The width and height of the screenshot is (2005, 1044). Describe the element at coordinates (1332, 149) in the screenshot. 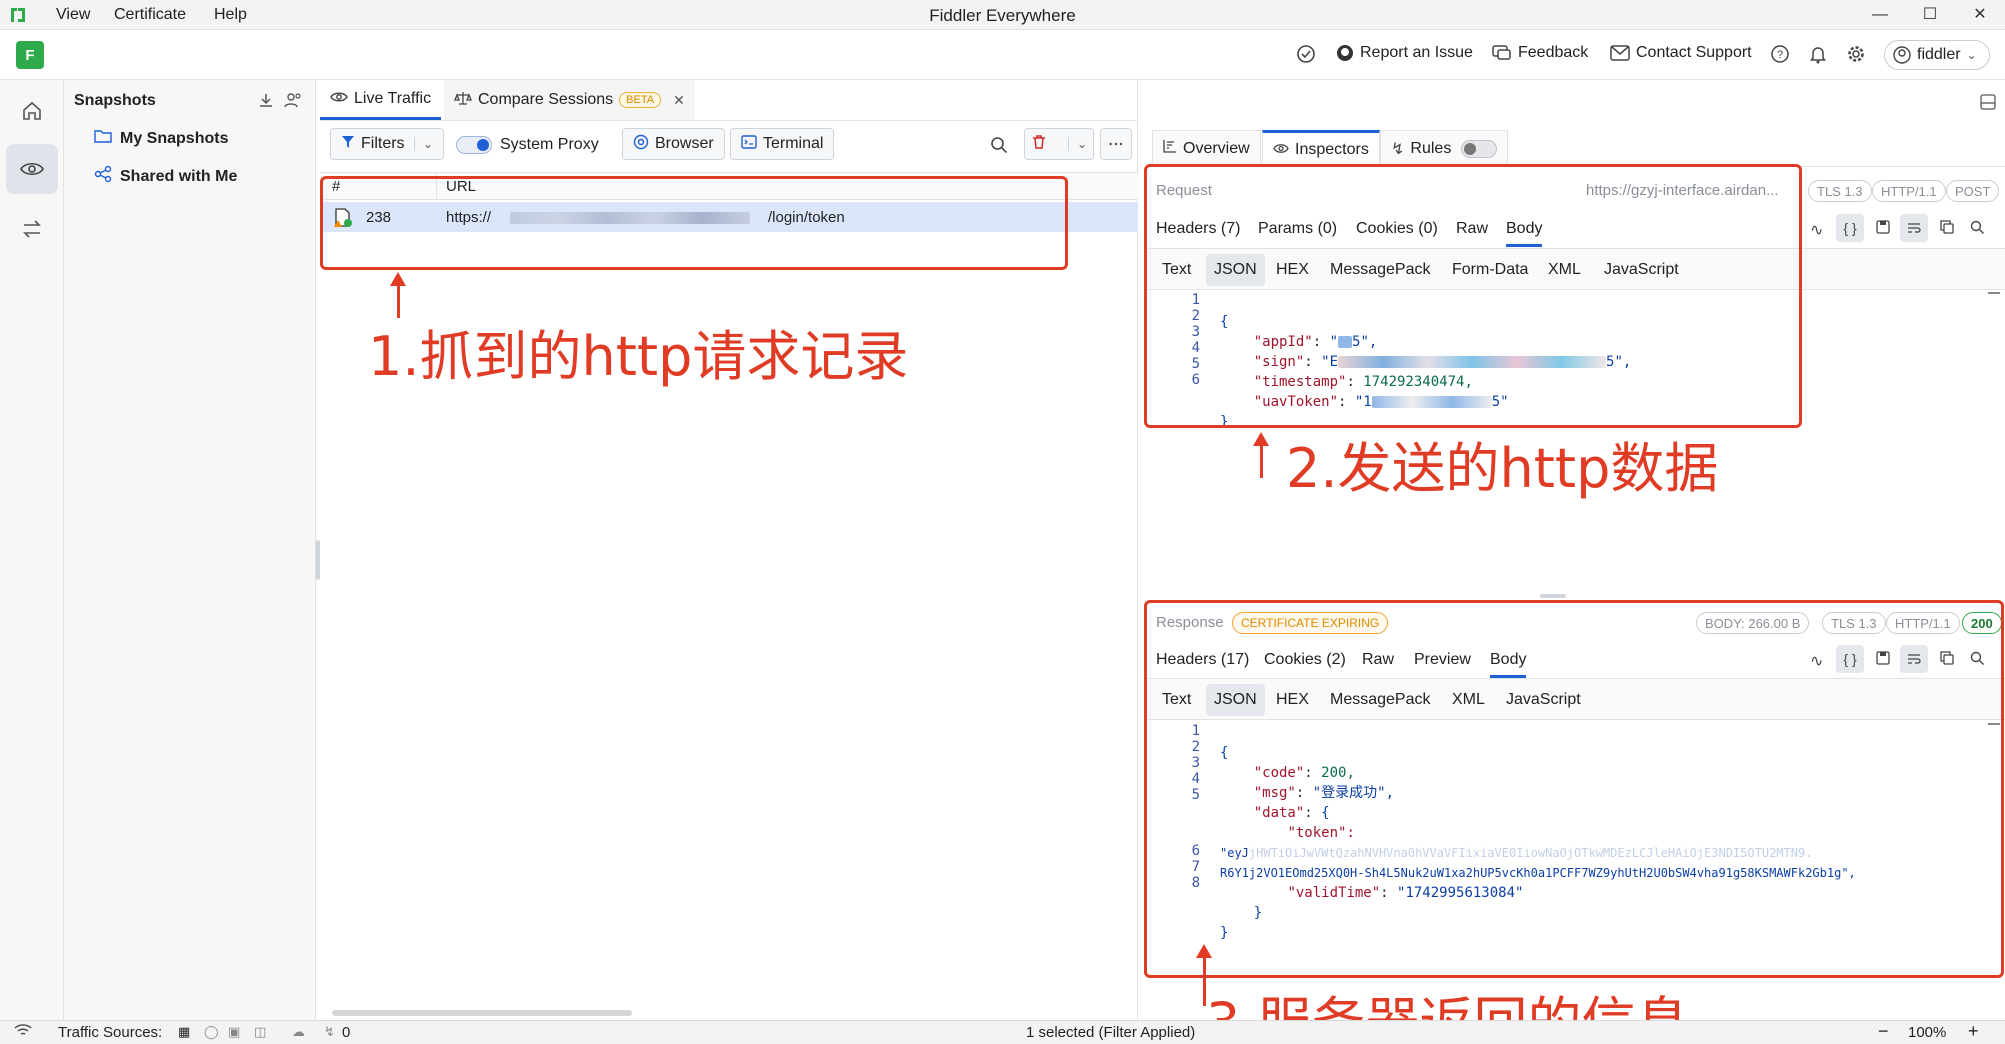

I see `tab-label: Inspectors` at that location.